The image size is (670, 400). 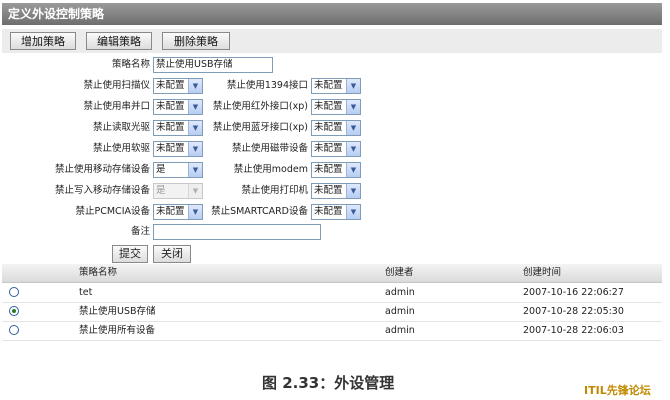 What do you see at coordinates (130, 254) in the screenshot?
I see `submit-button: 提交` at bounding box center [130, 254].